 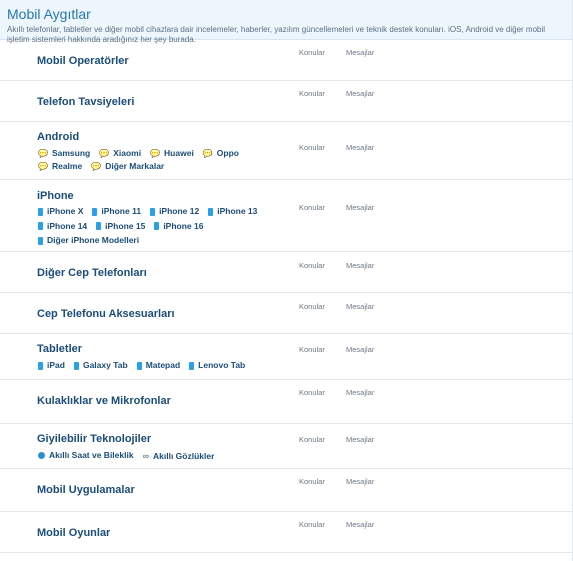 I want to click on subforum-link: iPhone 12, so click(x=174, y=211).